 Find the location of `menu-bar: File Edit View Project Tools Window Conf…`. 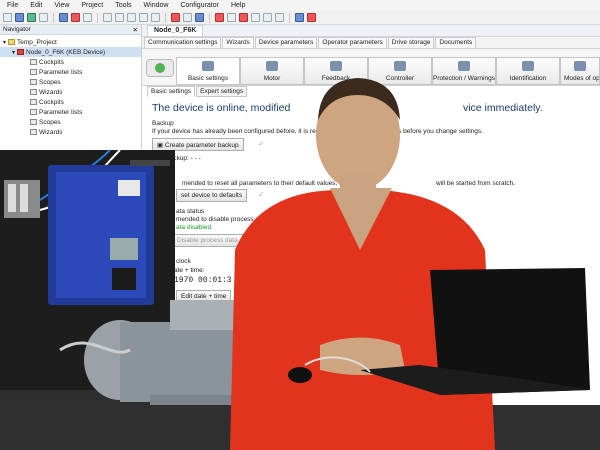

menu-bar: File Edit View Project Tools Window Conf… is located at coordinates (300, 5).